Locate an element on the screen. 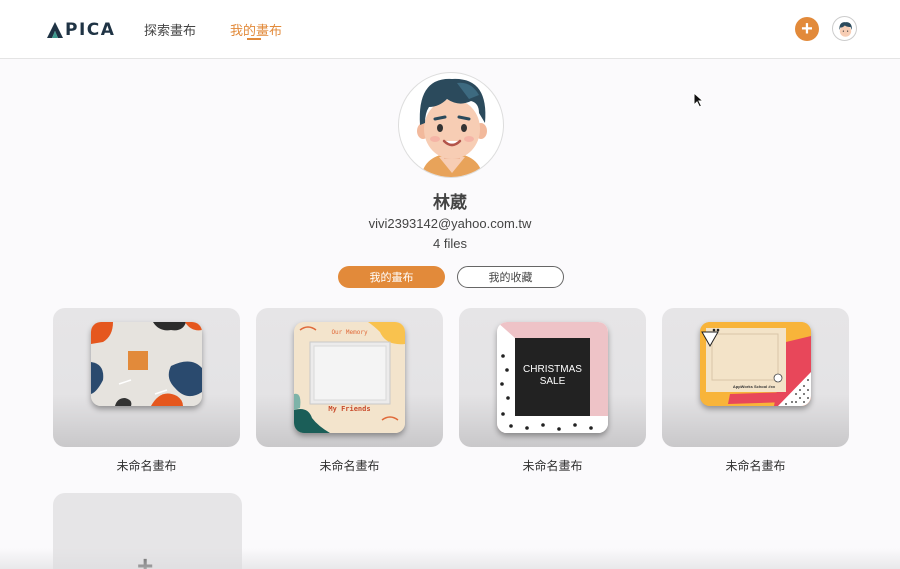  memory-frame-thumbnail-icon is located at coordinates (349, 377).